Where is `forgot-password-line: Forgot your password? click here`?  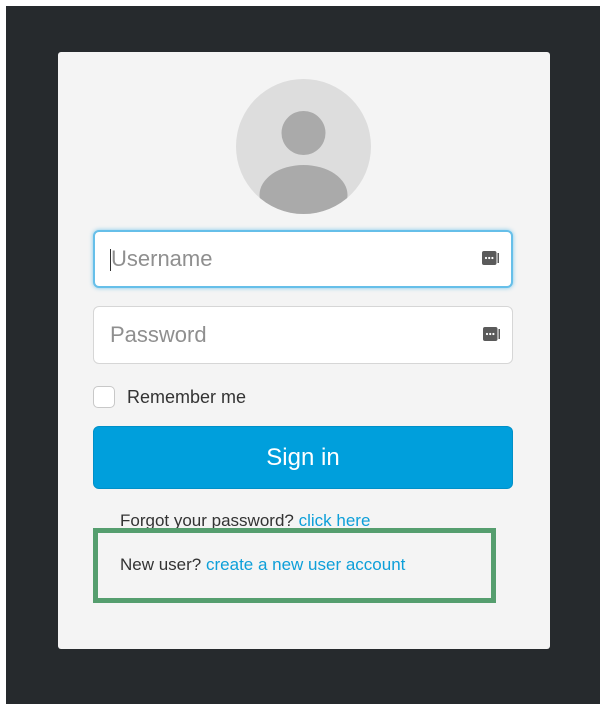
forgot-password-line: Forgot your password? click here is located at coordinates (245, 521).